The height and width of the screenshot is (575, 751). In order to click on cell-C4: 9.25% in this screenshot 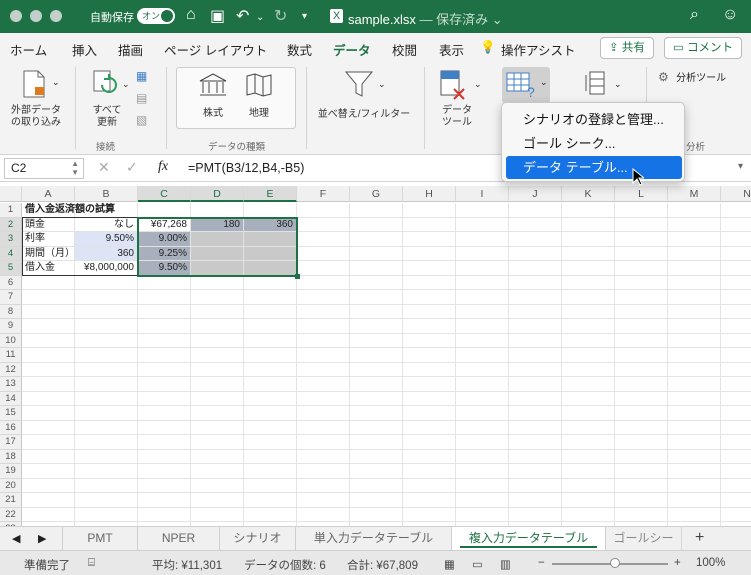, I will do `click(164, 253)`.